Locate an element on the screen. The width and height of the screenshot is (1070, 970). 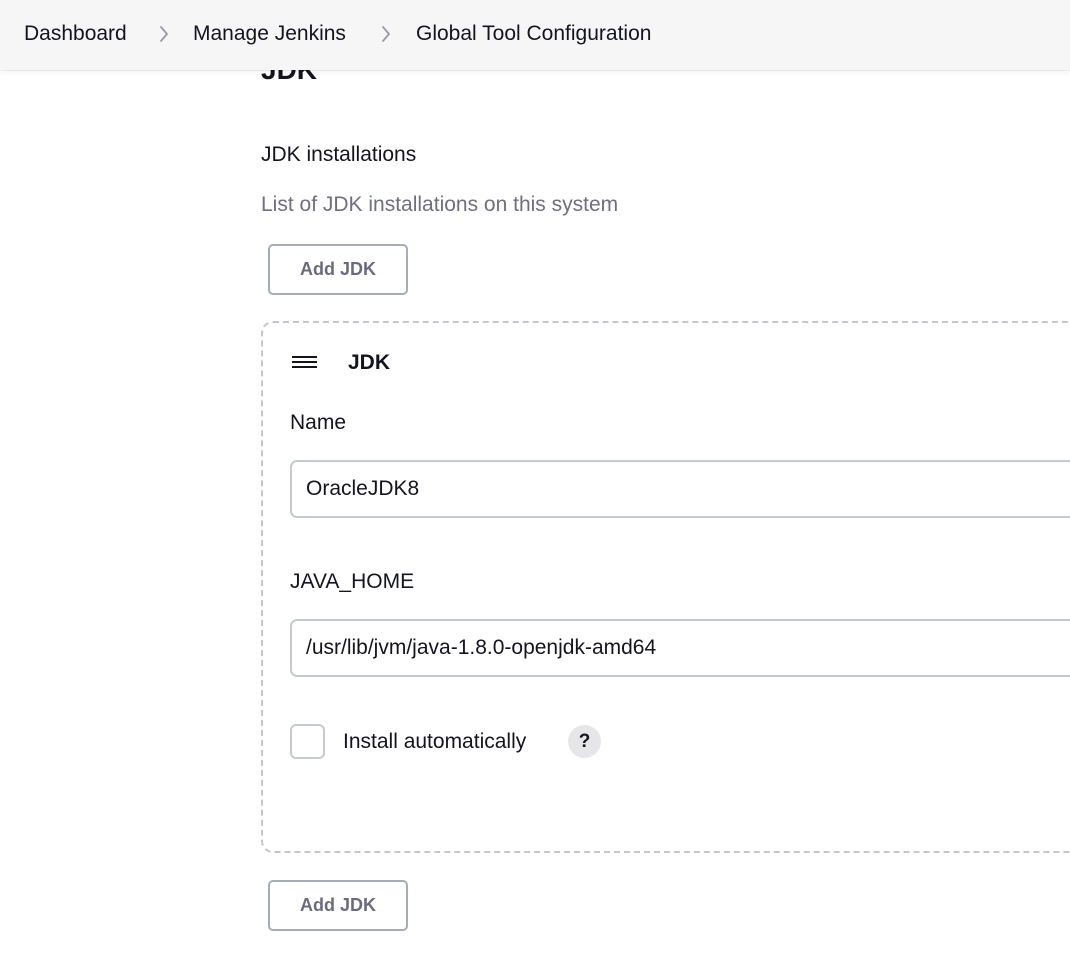
jdk-name-input is located at coordinates (680, 489).